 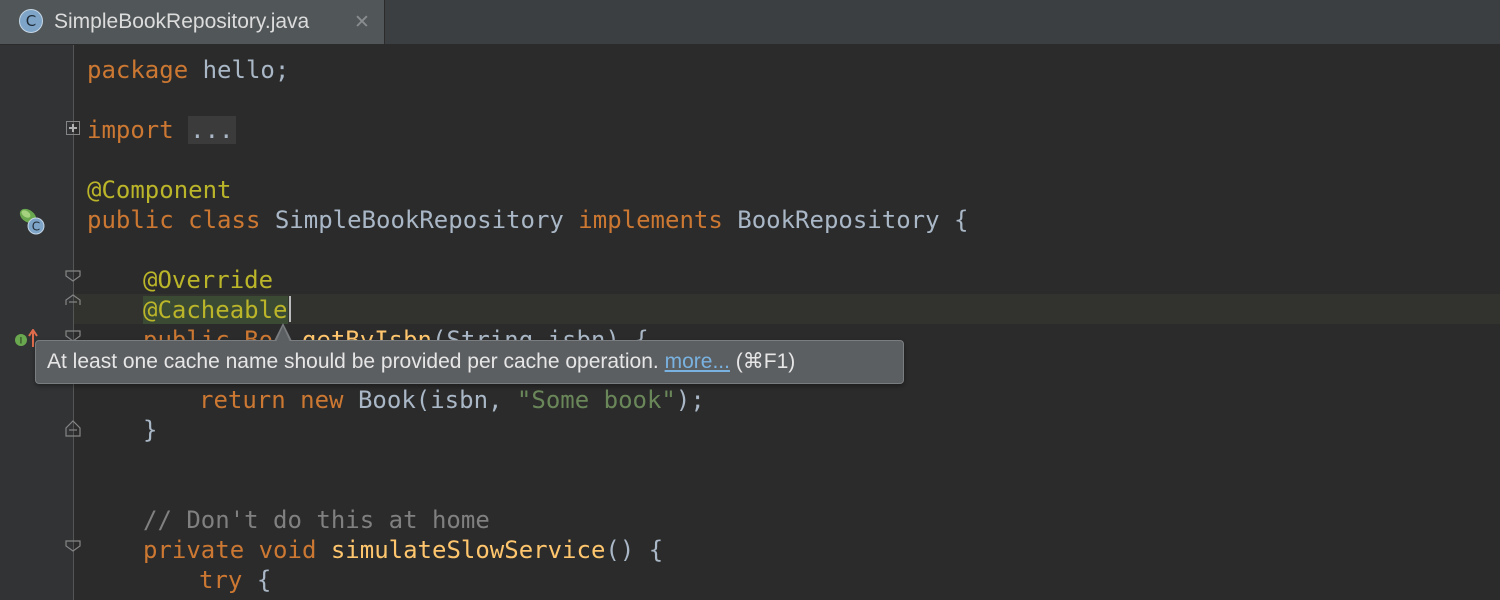 What do you see at coordinates (150, 430) in the screenshot?
I see `code-line-close-brace: }` at bounding box center [150, 430].